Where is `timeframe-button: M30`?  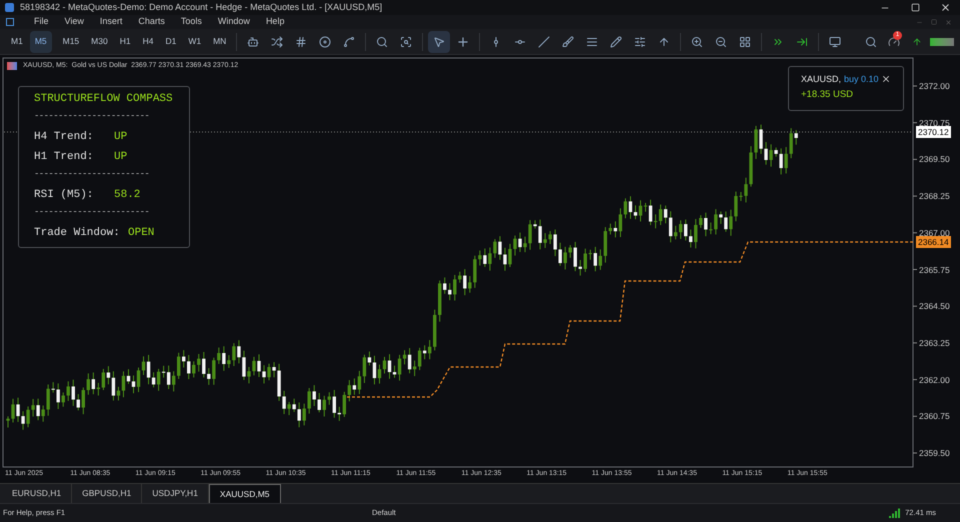
timeframe-button: M30 is located at coordinates (99, 41).